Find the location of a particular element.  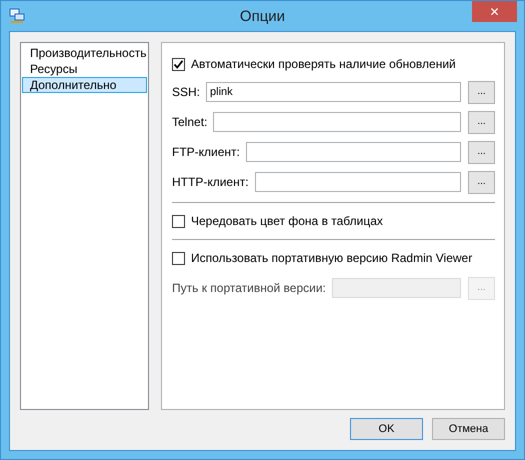

category-item: Дополнительно is located at coordinates (84, 85).